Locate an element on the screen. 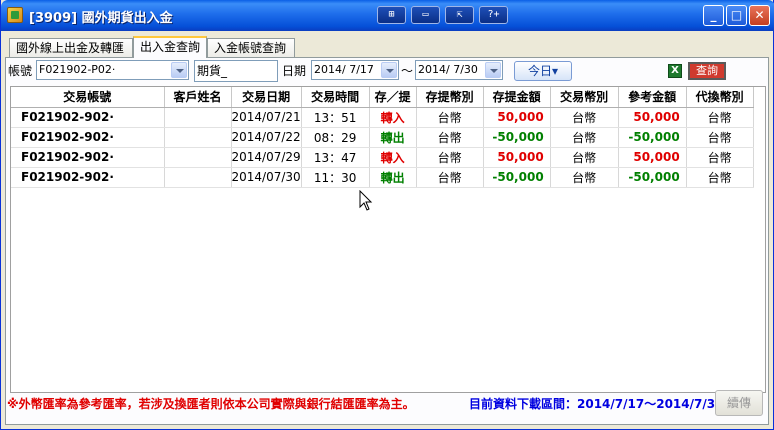 This screenshot has width=774, height=430. col-header: 存提幣別 is located at coordinates (450, 97).